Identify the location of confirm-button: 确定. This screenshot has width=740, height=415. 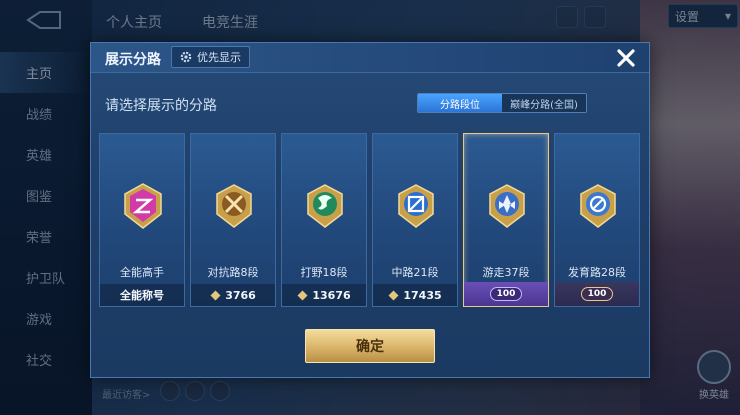
(370, 346).